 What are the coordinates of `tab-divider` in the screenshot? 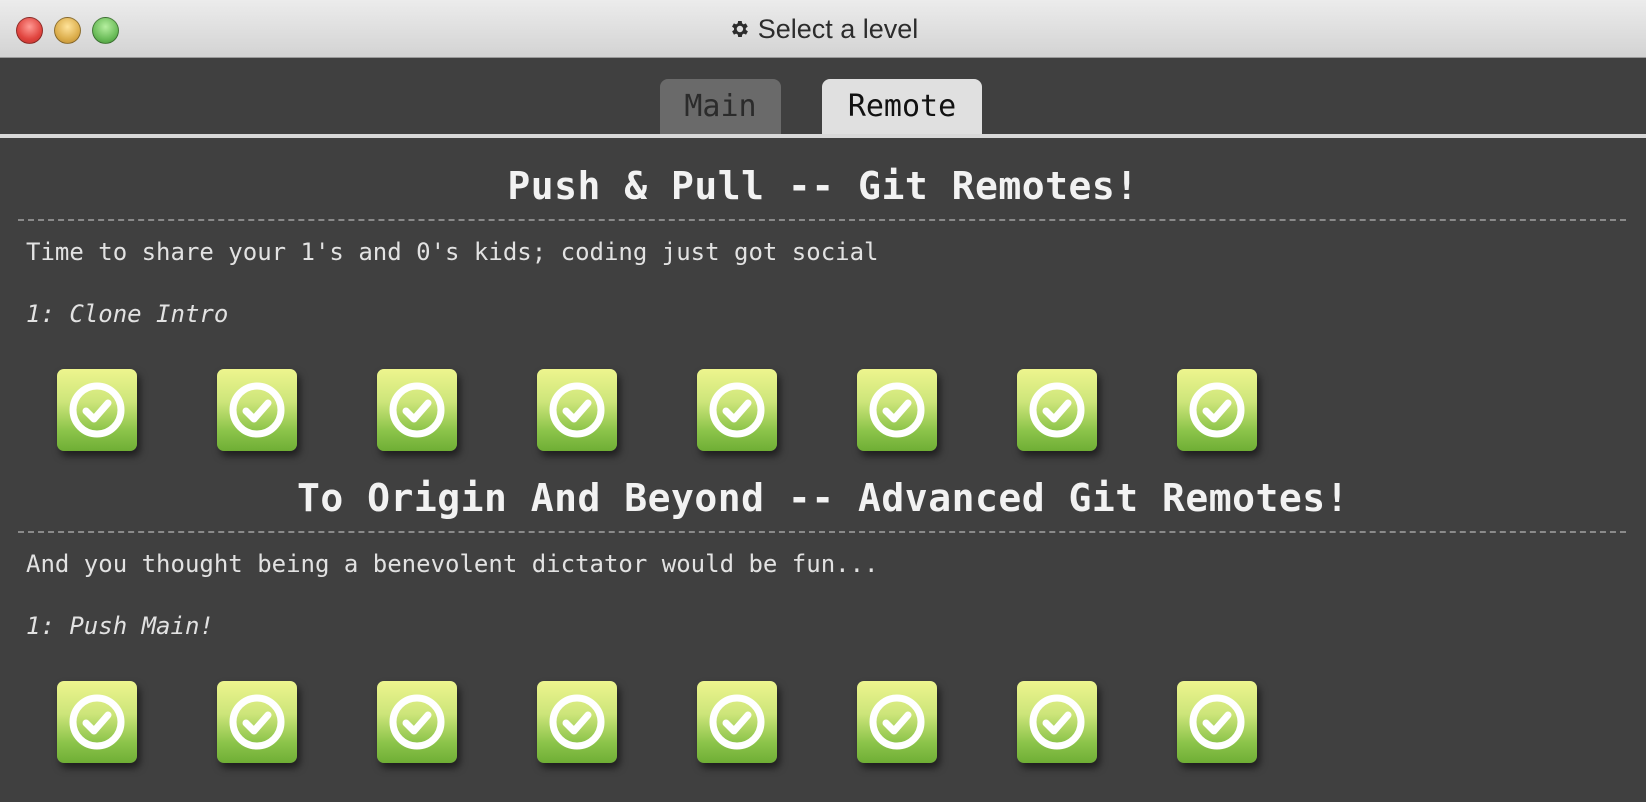 It's located at (823, 136).